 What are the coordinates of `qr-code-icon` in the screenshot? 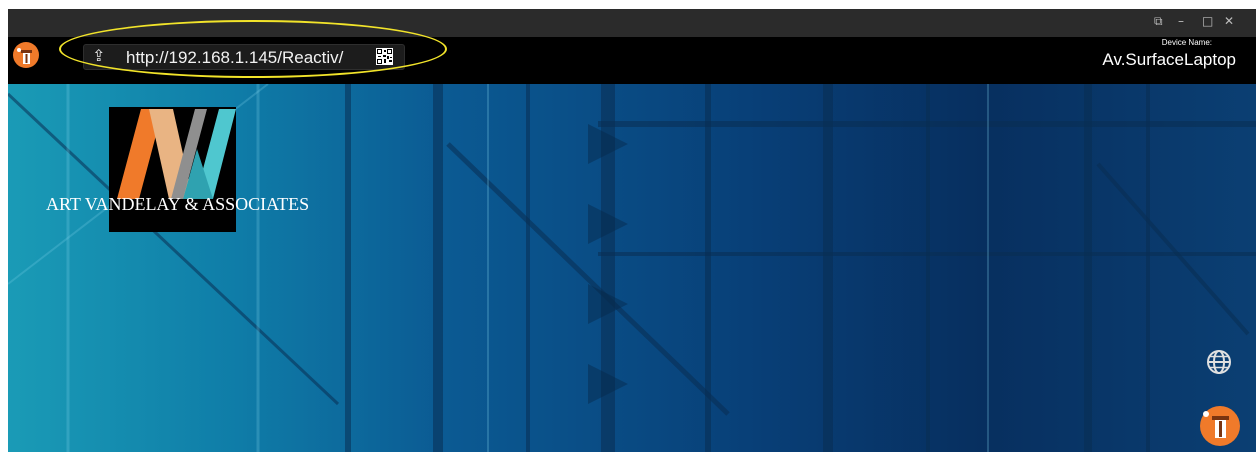 It's located at (384, 56).